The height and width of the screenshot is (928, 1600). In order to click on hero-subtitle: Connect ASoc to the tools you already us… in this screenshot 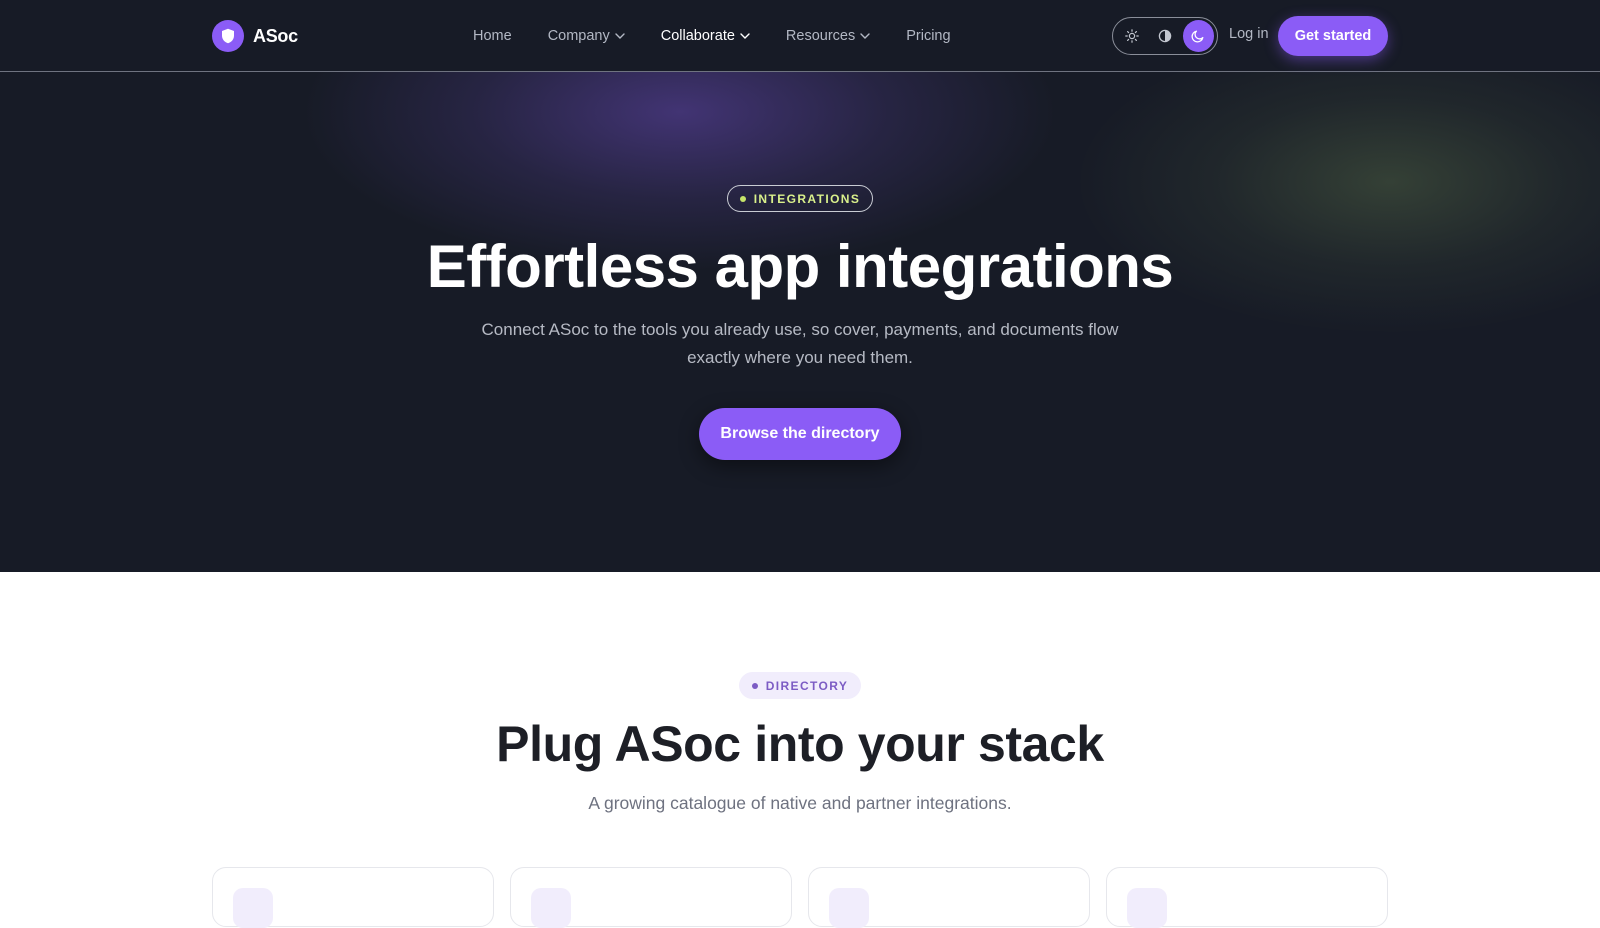, I will do `click(800, 343)`.